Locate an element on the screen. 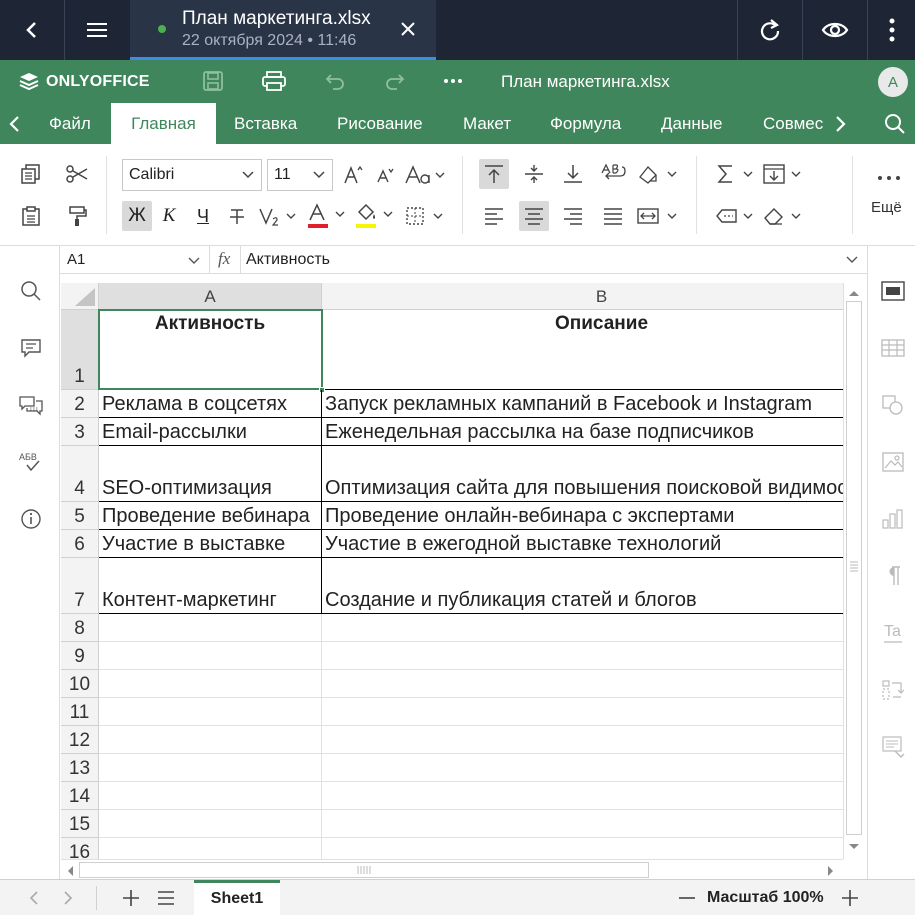 The height and width of the screenshot is (916, 915). autosum-button is located at coordinates (736, 174).